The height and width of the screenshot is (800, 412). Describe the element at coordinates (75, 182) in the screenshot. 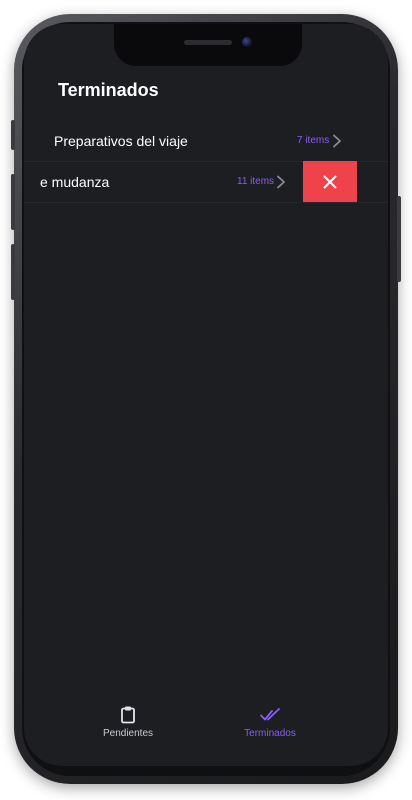

I see `list-item-label: e mudanza` at that location.